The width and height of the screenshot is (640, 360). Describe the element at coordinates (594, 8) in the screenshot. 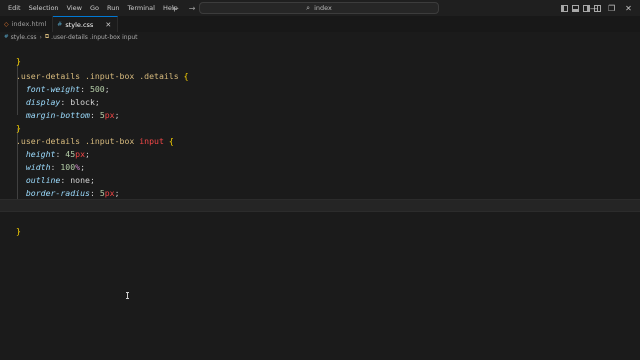

I see `minimize-icon: —` at that location.